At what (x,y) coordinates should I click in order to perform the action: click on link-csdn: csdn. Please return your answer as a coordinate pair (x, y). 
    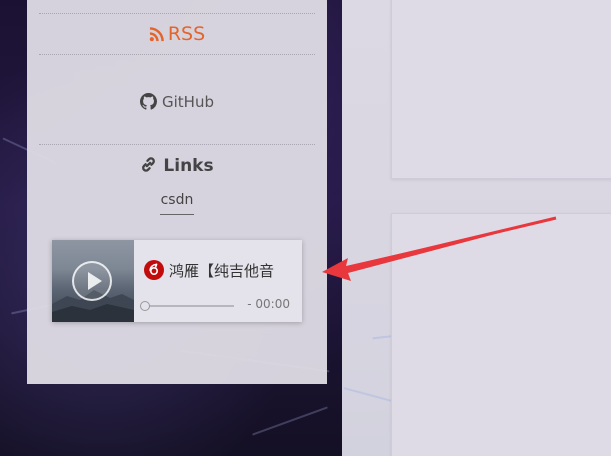
    Looking at the image, I should click on (177, 202).